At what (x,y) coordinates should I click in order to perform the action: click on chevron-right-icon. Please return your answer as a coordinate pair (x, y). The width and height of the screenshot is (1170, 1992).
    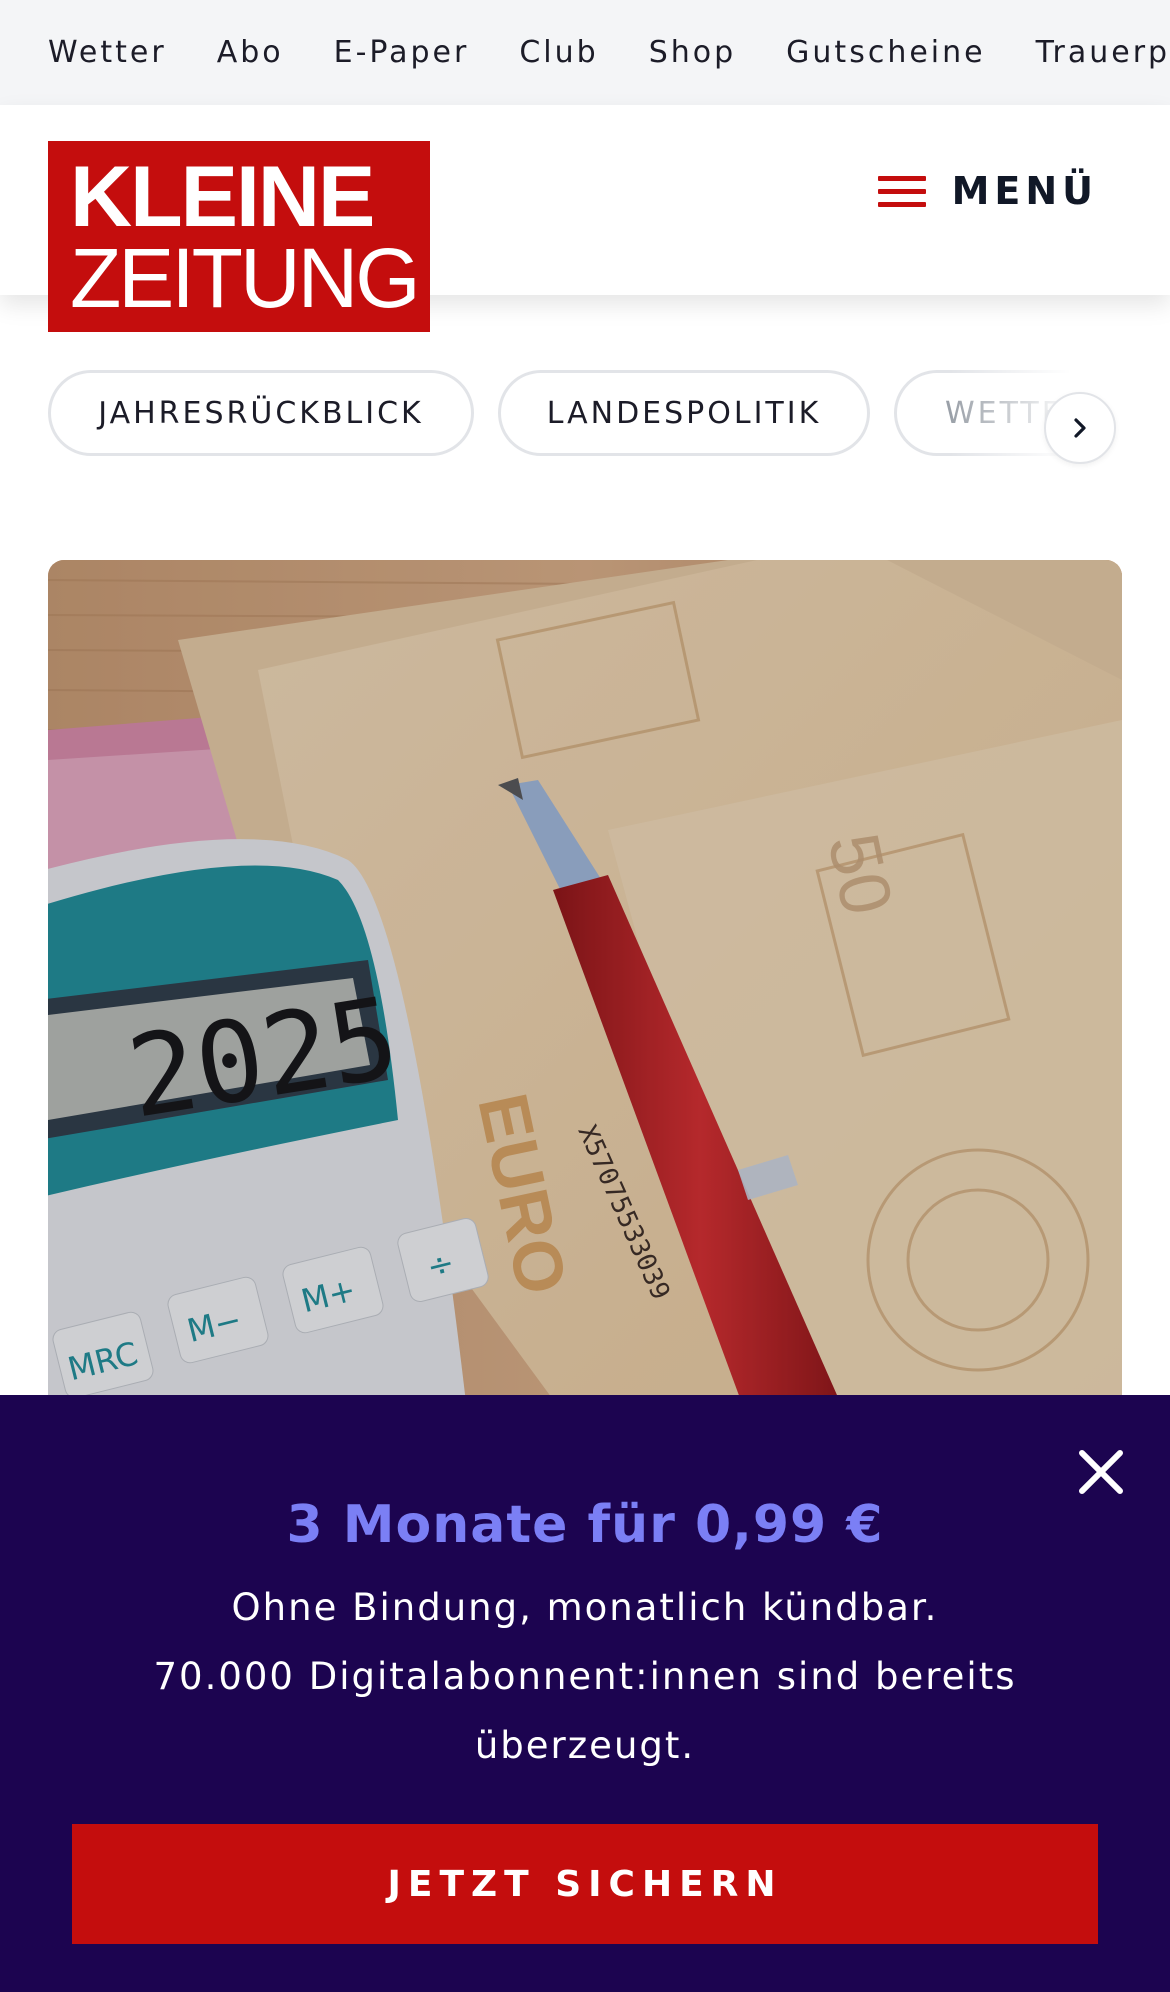
    Looking at the image, I should click on (1080, 428).